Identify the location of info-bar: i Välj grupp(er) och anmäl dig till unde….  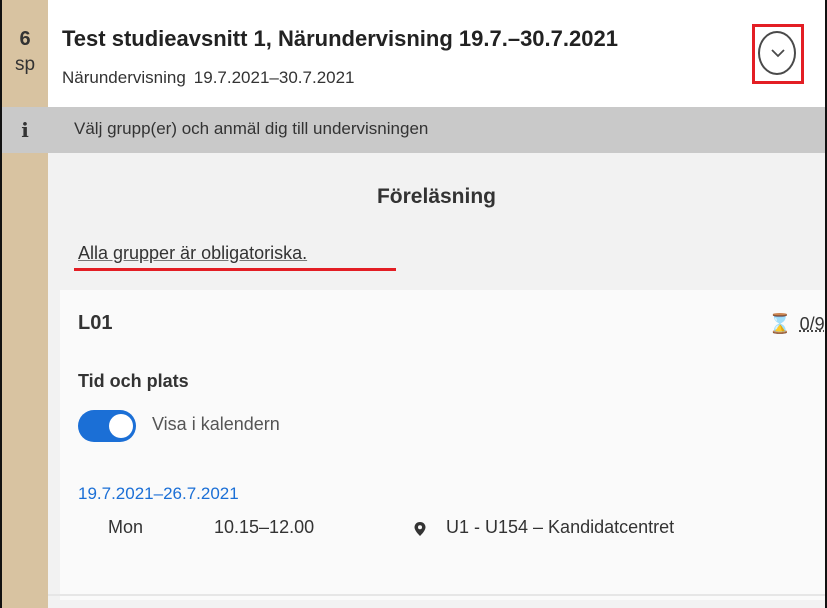
(413, 130).